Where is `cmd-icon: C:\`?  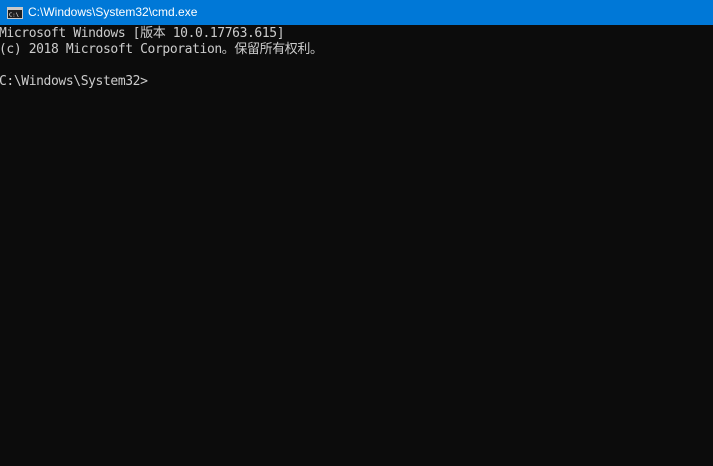
cmd-icon: C:\ is located at coordinates (15, 12).